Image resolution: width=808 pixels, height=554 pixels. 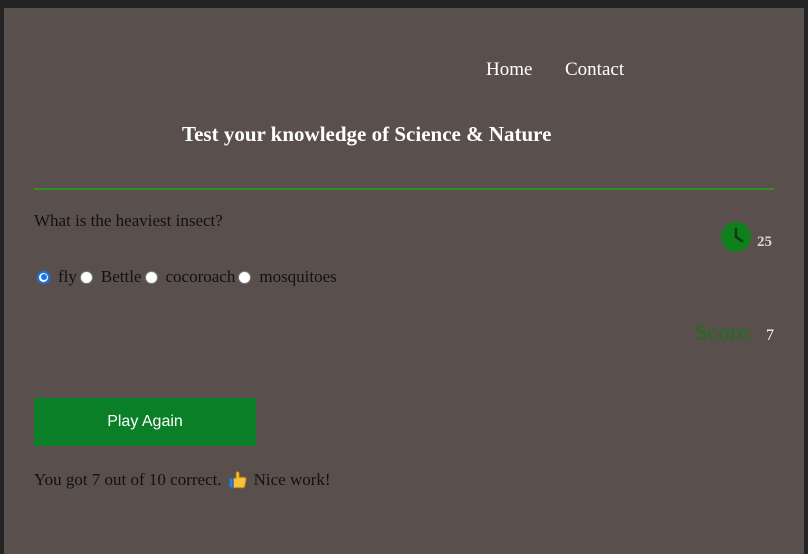 What do you see at coordinates (201, 277) in the screenshot?
I see `answer-label-cocoroach: cocoroach` at bounding box center [201, 277].